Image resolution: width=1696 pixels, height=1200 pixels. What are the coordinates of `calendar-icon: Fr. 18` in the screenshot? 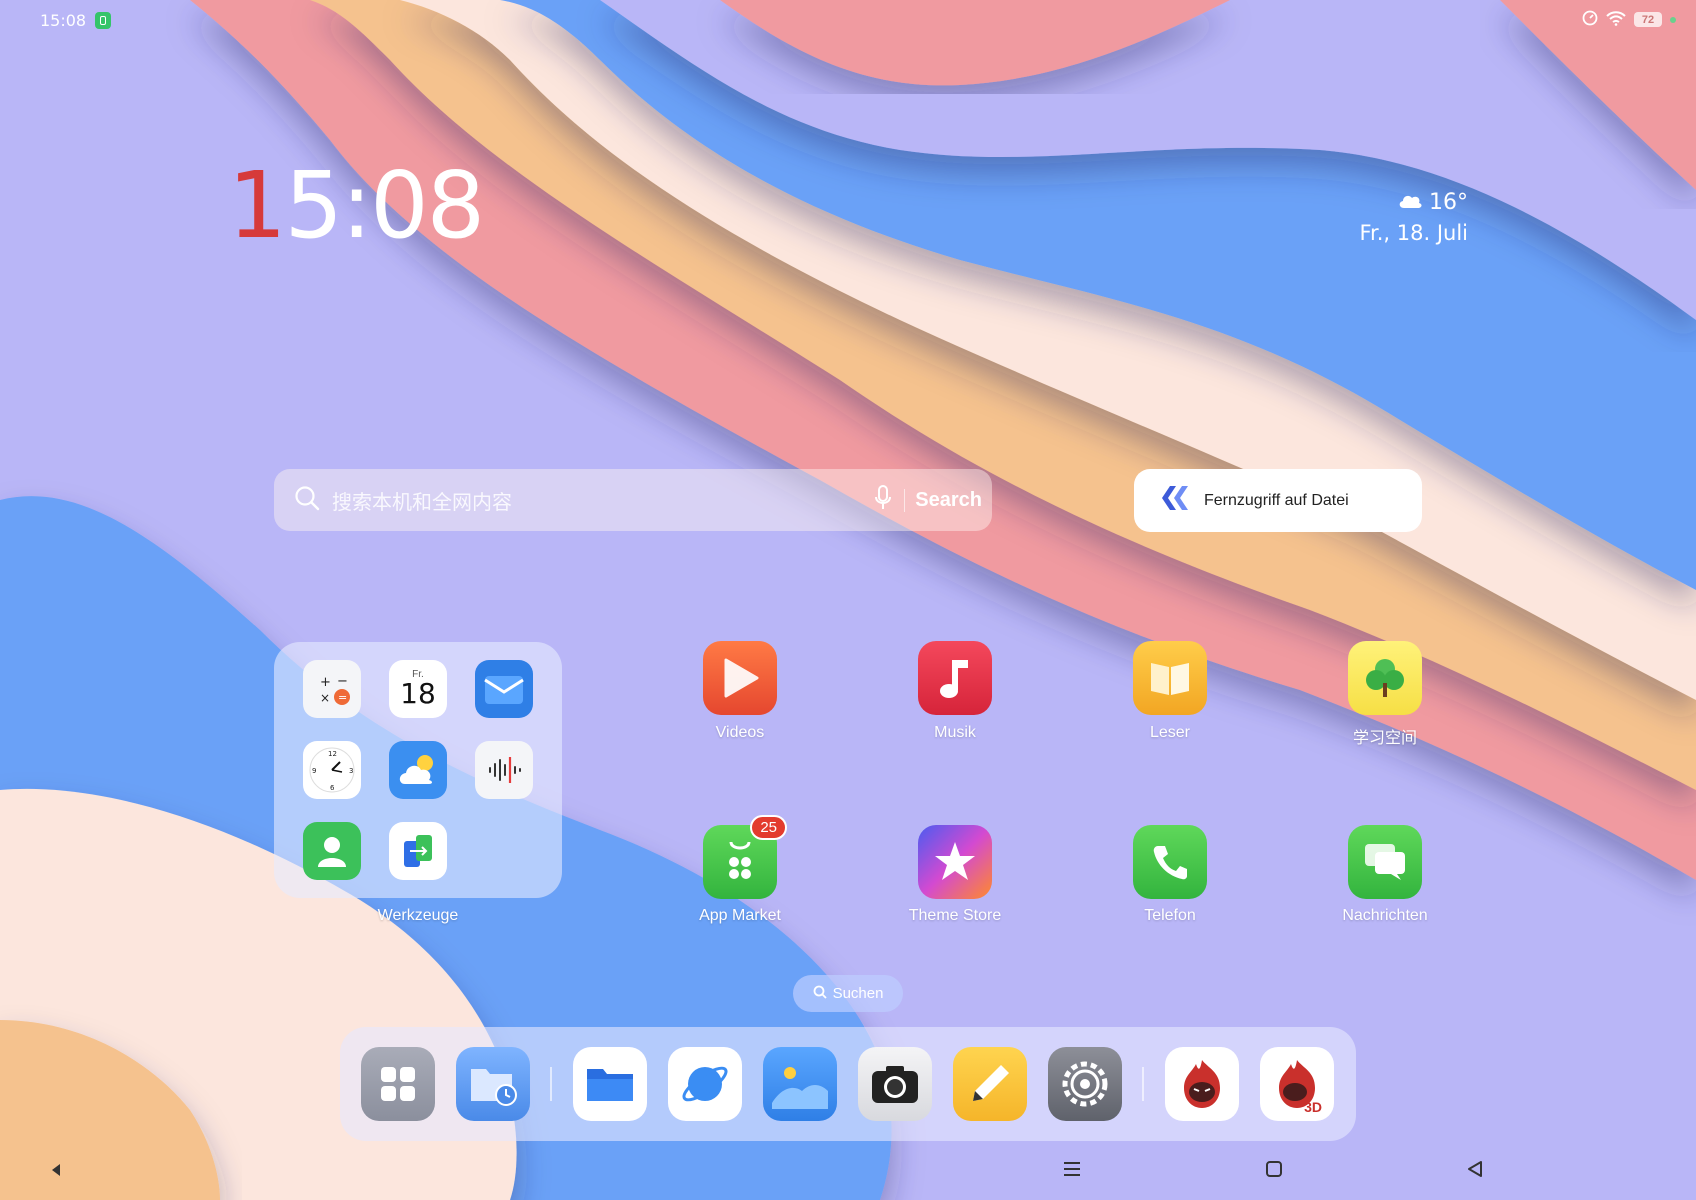 It's located at (418, 689).